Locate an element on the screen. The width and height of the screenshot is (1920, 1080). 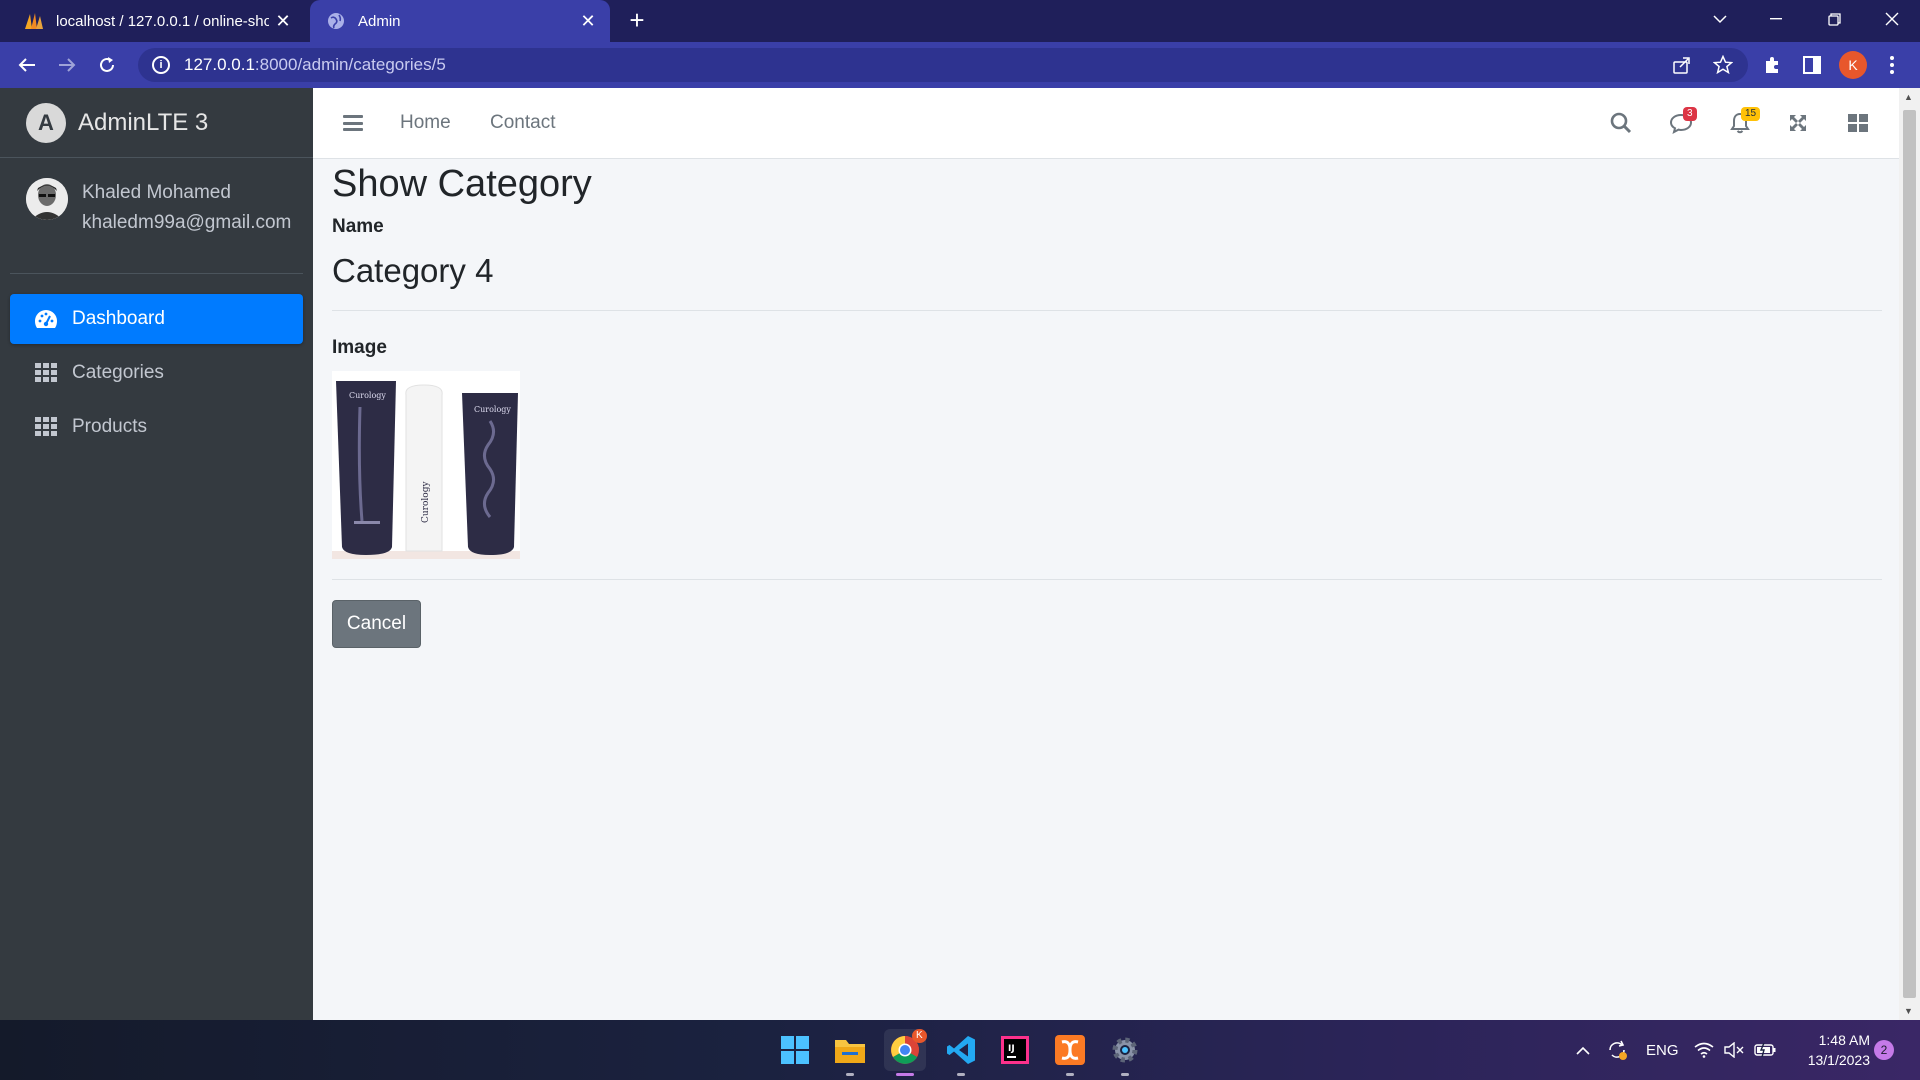
chrome-taskbar-icon: K is located at coordinates (905, 1052).